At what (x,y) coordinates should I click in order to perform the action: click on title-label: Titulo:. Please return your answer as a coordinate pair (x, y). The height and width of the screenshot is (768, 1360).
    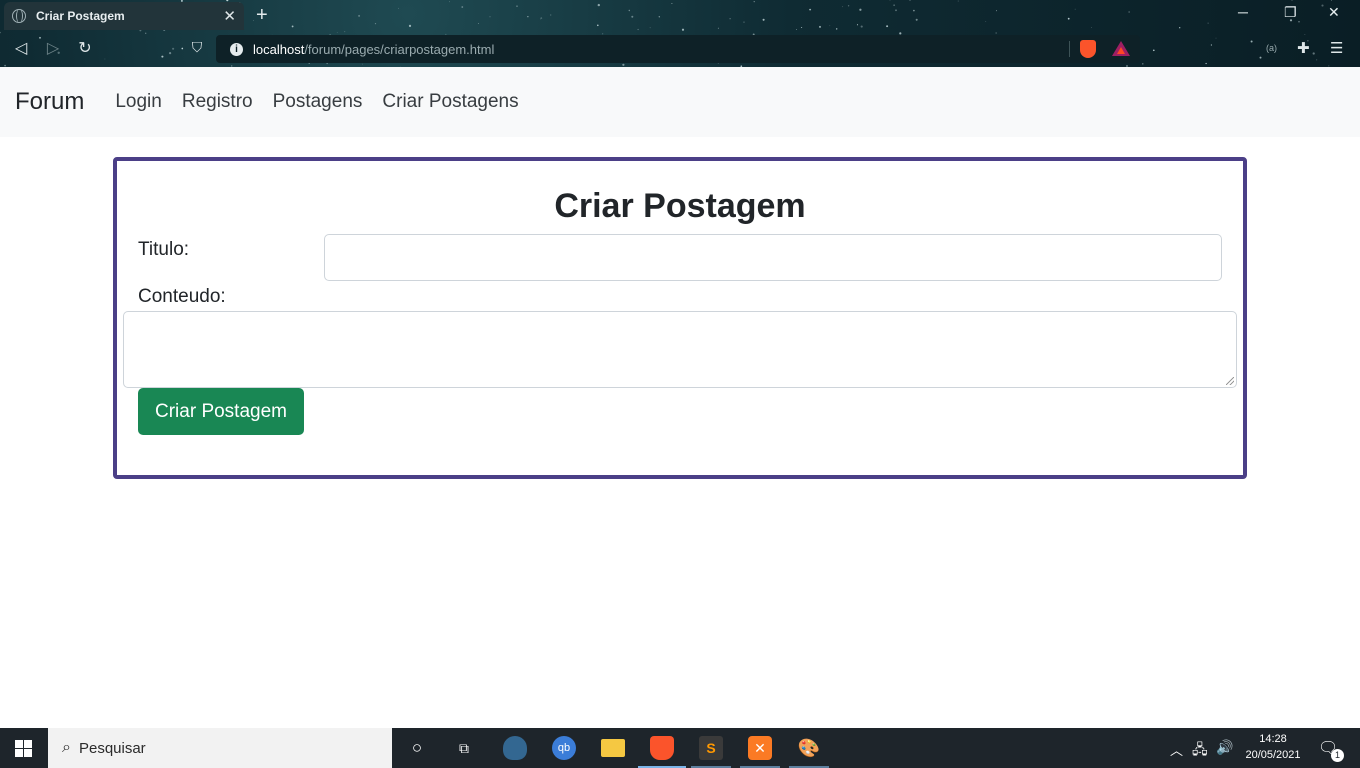
    Looking at the image, I should click on (164, 249).